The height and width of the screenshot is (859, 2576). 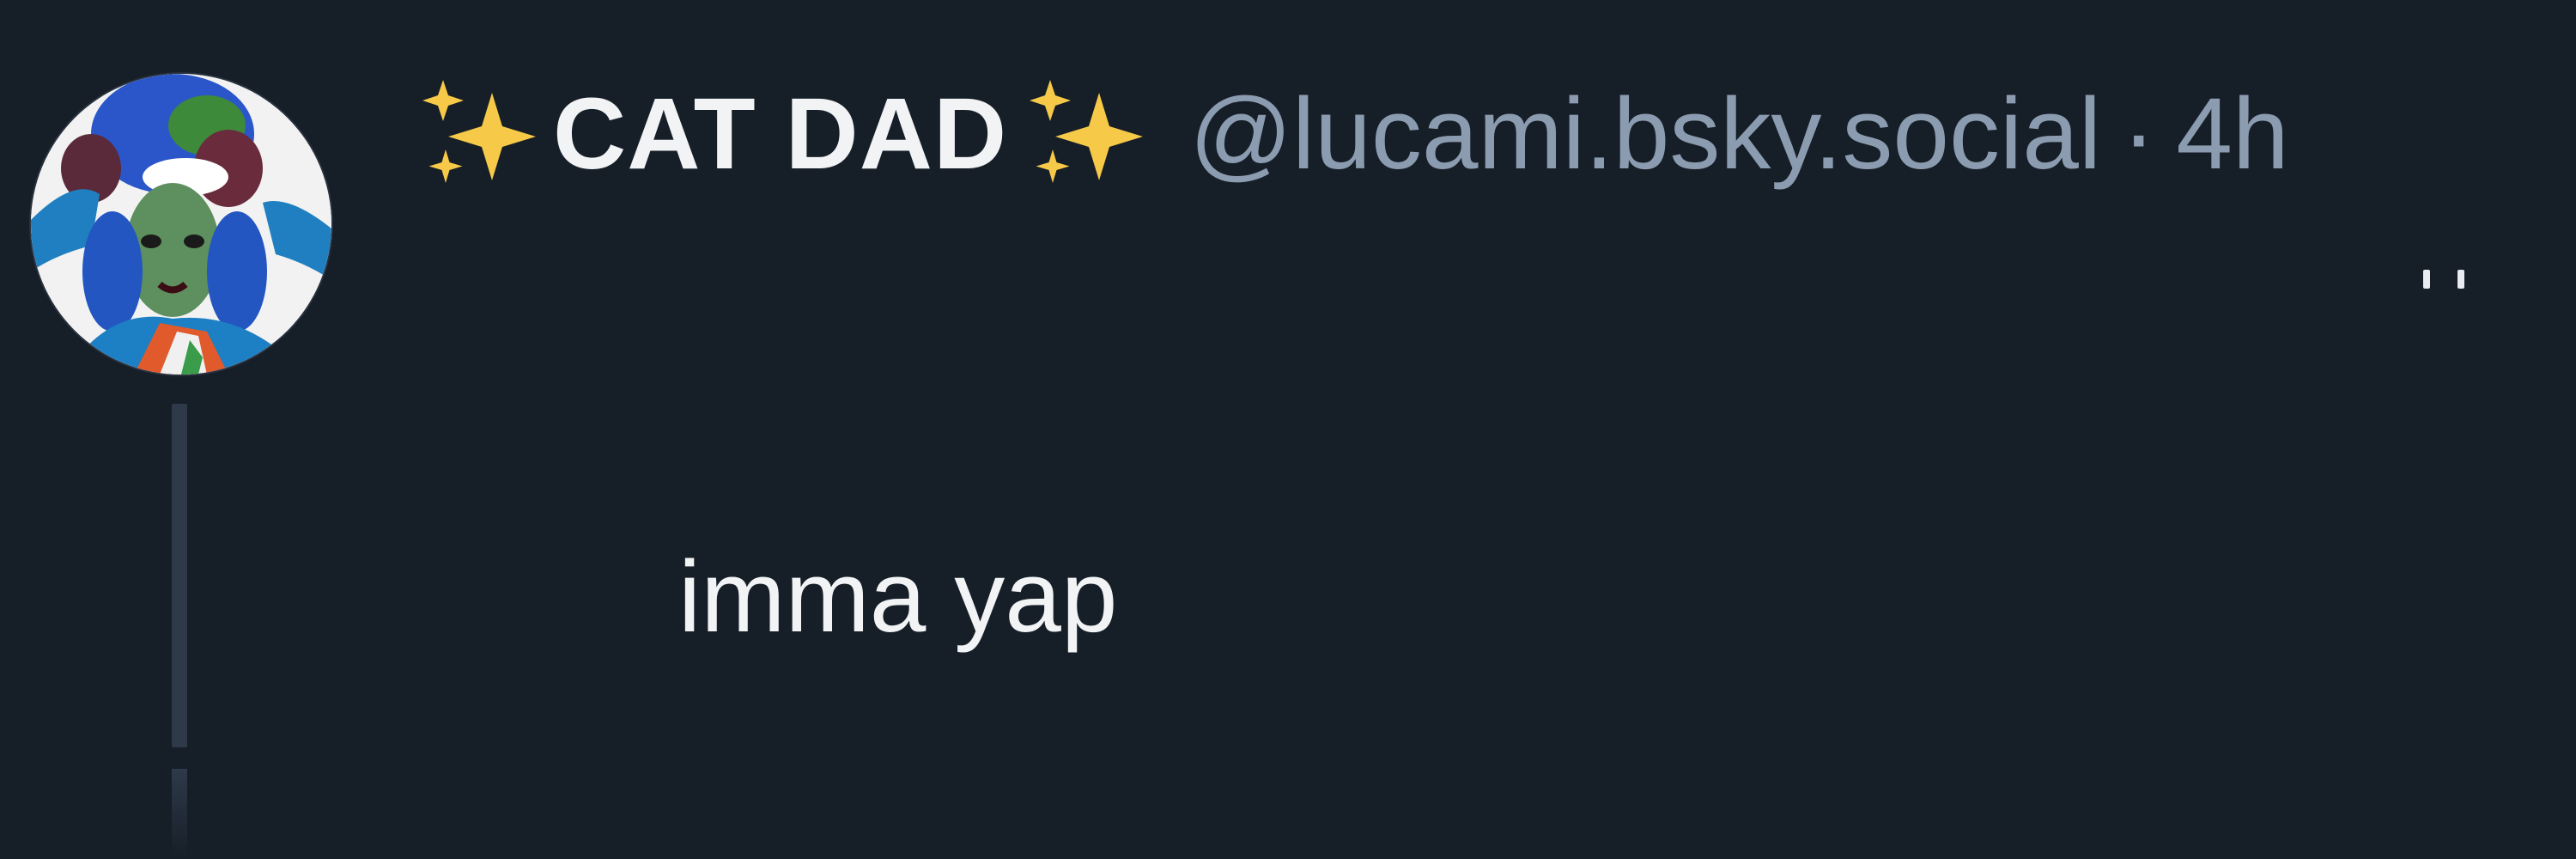 I want to click on post-header: CAT DAD @lucami.bsky.social · 4h, so click(x=1350, y=134).